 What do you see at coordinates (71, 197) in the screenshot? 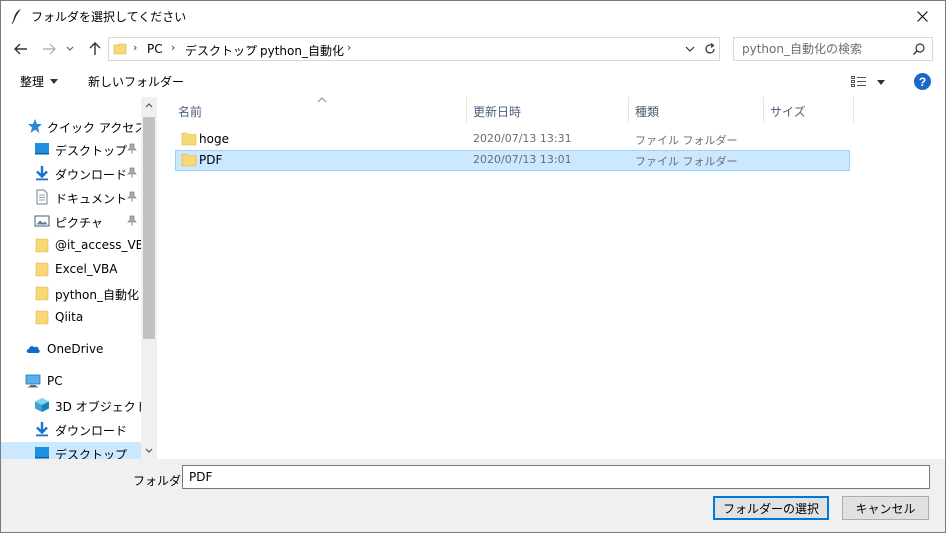
I see `sidebar-item-documents: ドキュメント` at bounding box center [71, 197].